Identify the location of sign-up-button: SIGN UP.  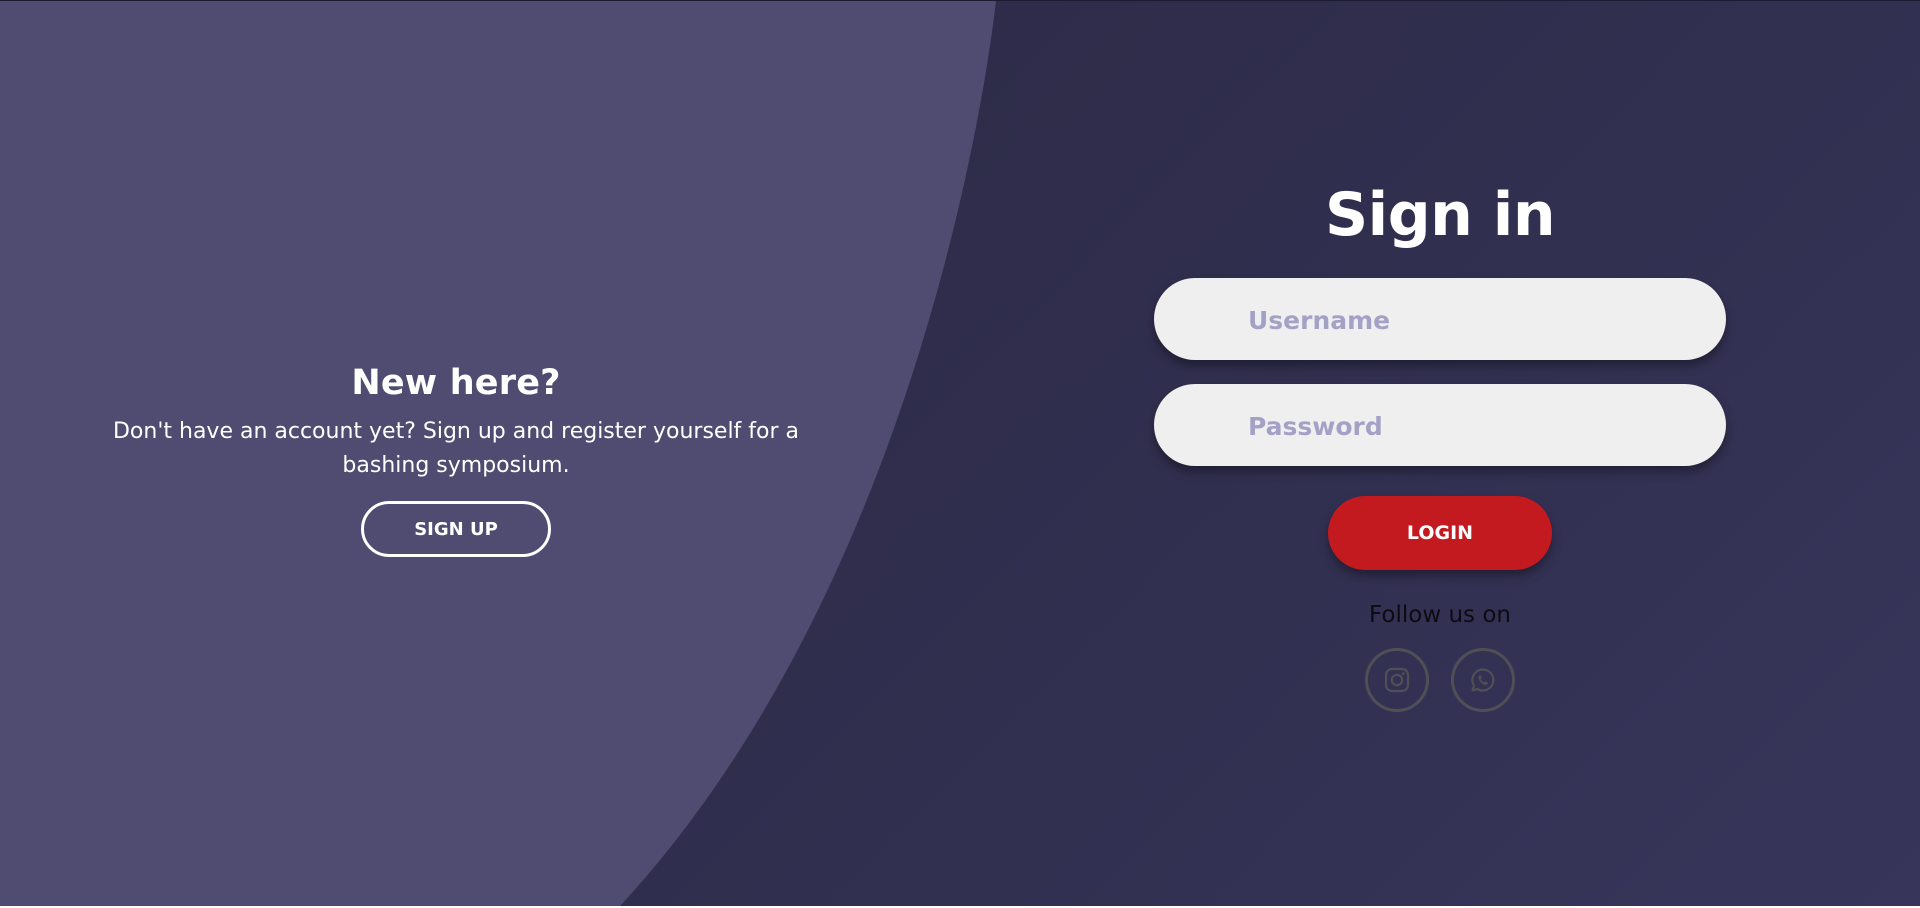
(456, 529).